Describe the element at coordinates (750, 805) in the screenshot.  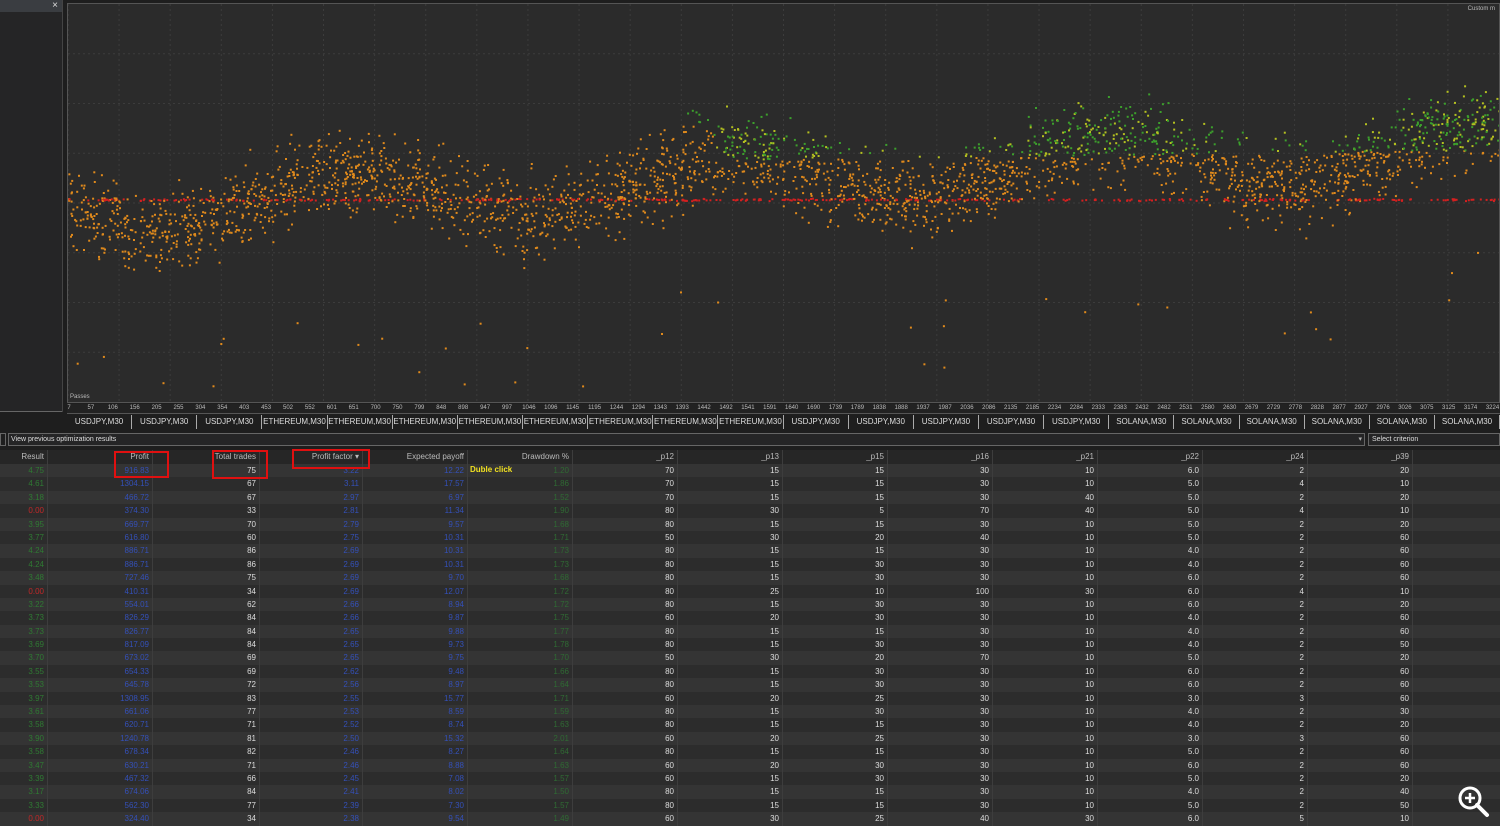
I see `table-row: 3.33 562.30 77 2.39 7.30 1.57 80 15 15 30 10 5.0 2 50` at that location.